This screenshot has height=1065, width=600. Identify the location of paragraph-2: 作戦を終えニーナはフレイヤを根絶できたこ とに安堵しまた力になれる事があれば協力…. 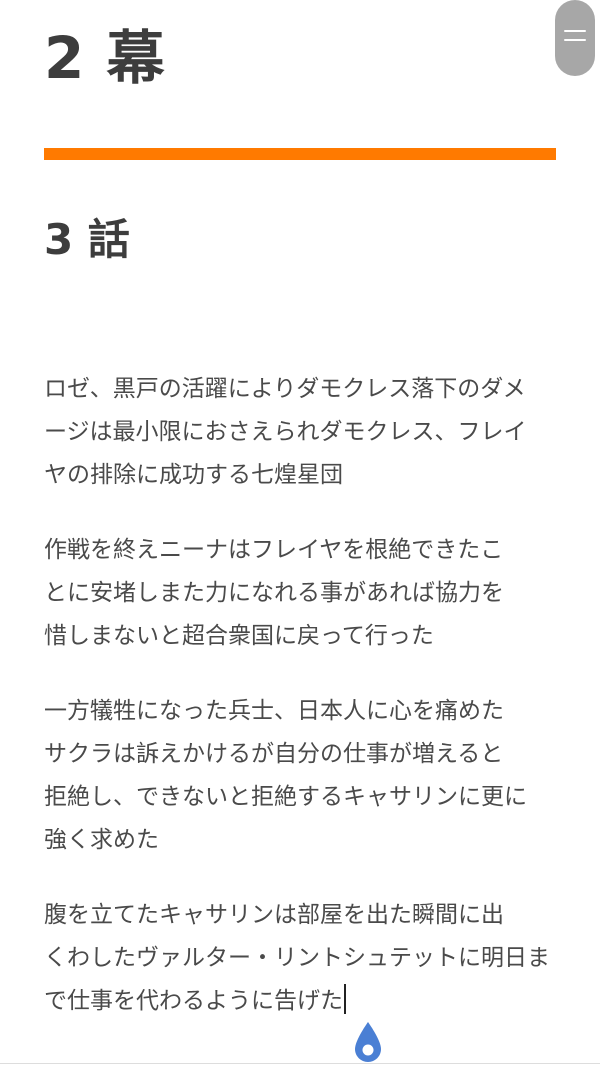
(302, 593).